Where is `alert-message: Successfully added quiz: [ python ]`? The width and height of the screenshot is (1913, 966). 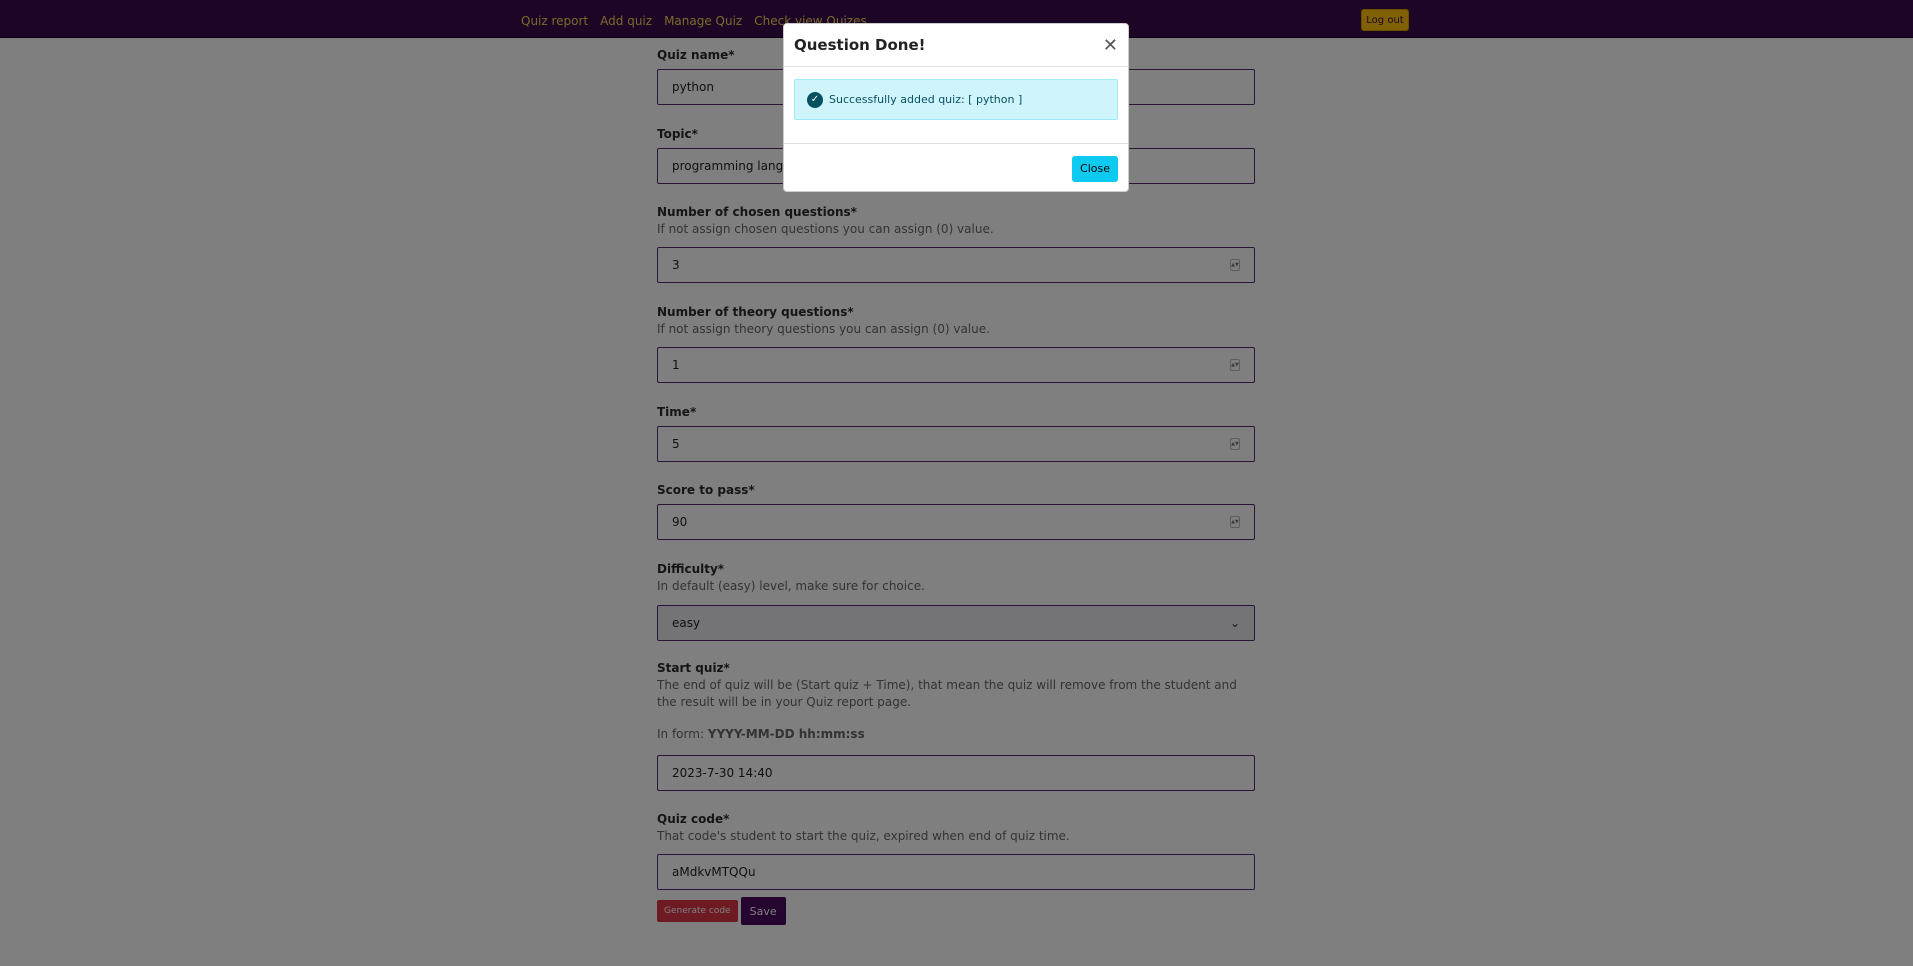
alert-message: Successfully added quiz: [ python ] is located at coordinates (926, 99).